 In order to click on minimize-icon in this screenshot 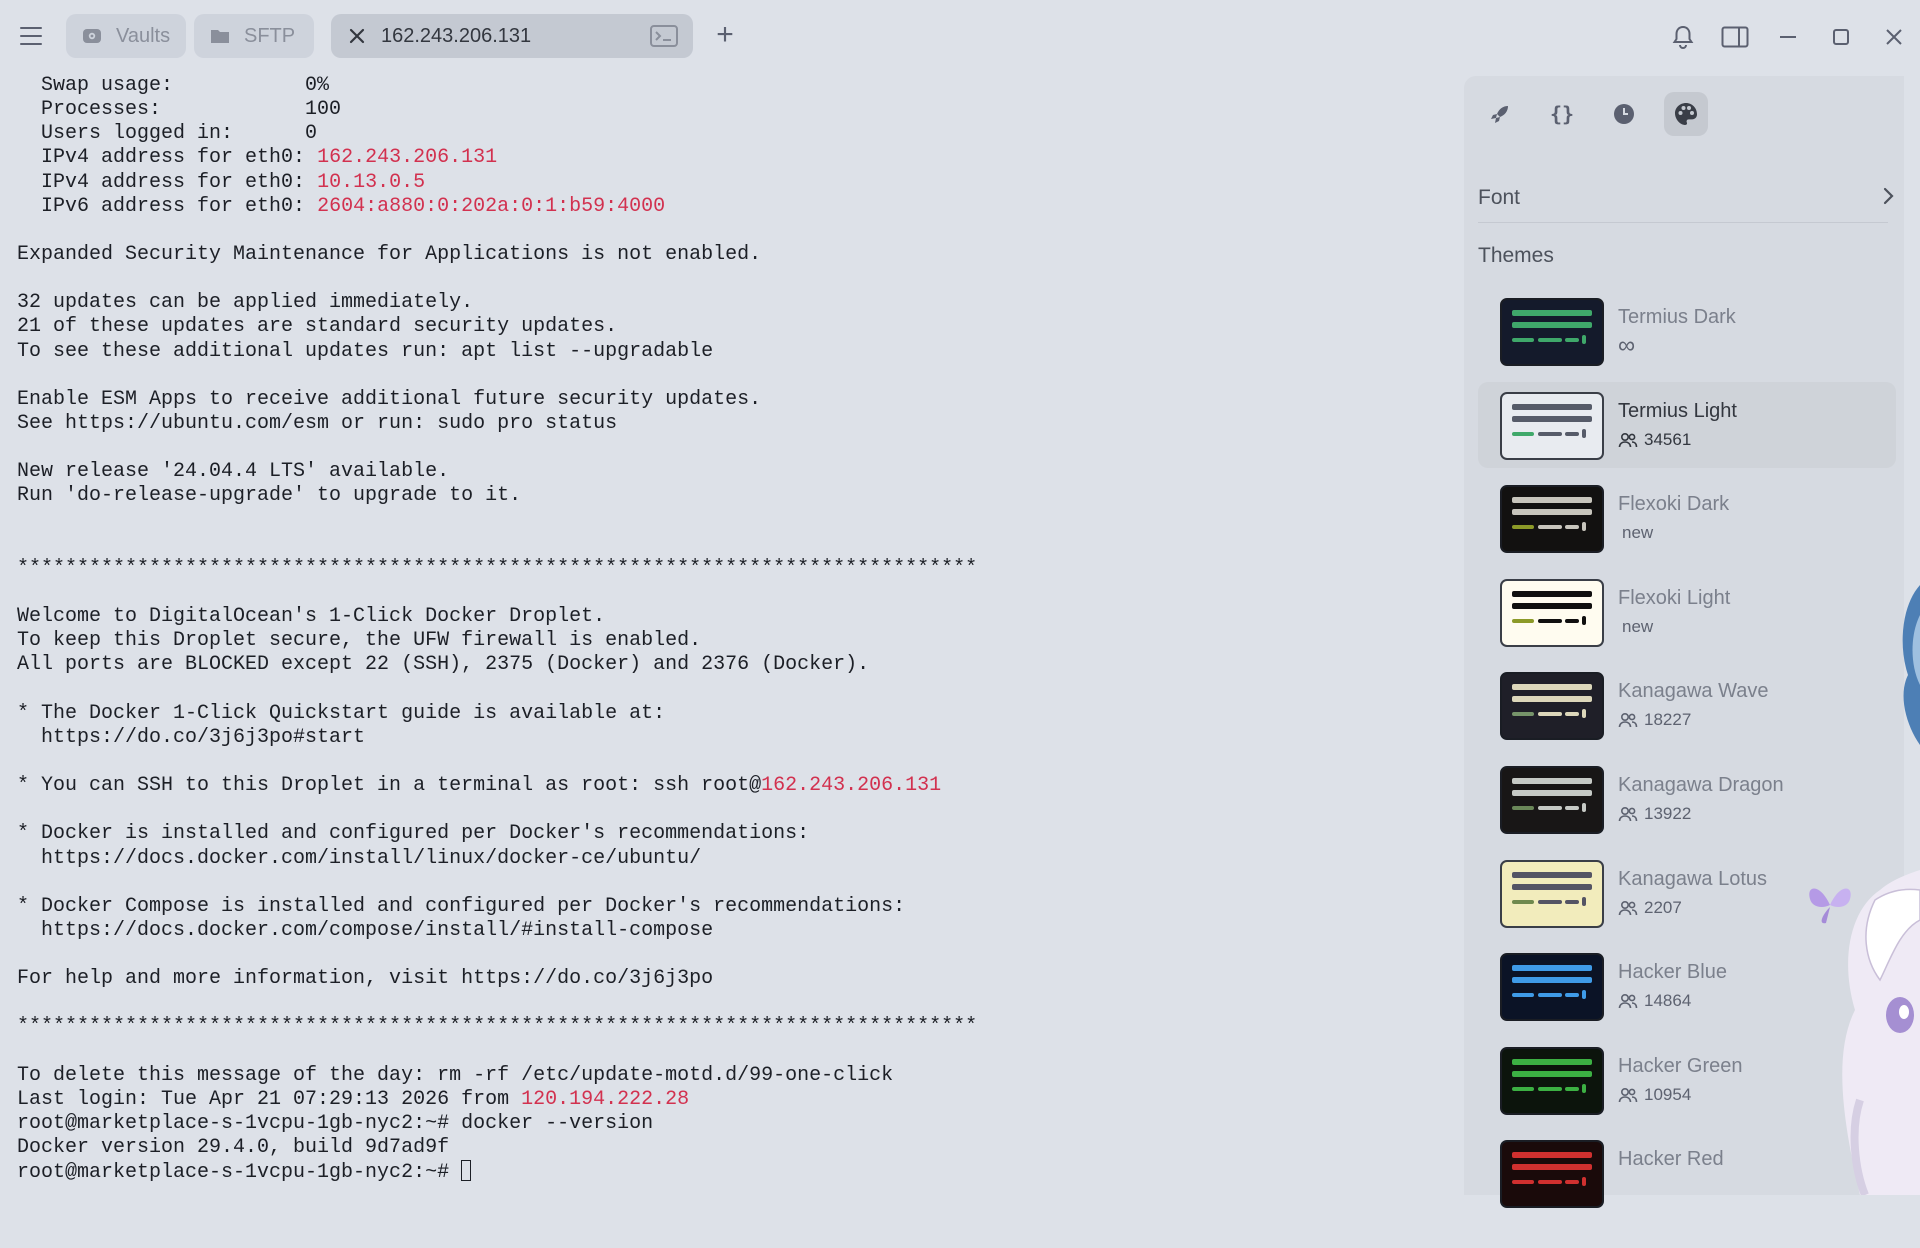, I will do `click(1788, 37)`.